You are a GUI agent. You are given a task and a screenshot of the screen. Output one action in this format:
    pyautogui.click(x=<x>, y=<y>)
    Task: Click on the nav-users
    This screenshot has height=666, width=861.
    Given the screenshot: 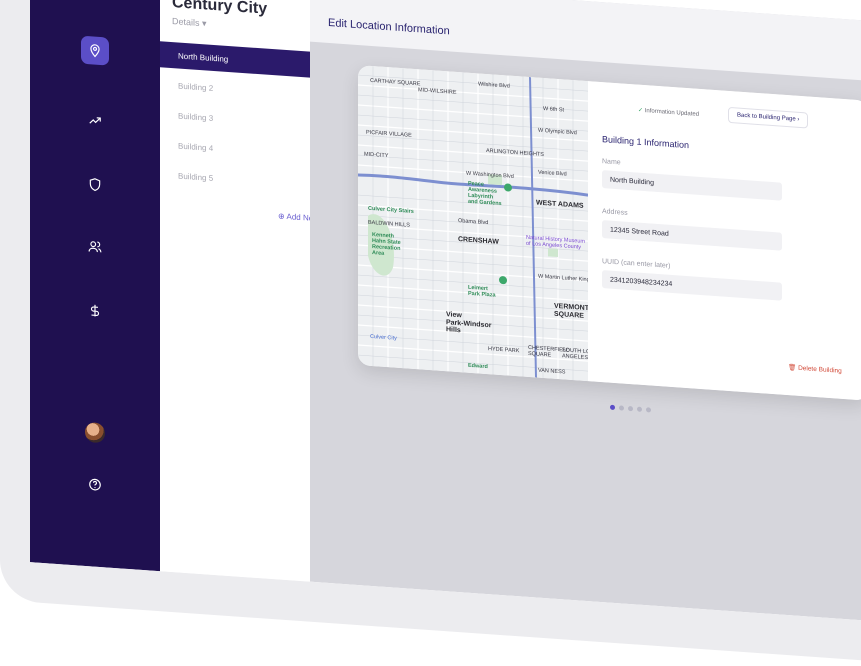 What is the action you would take?
    pyautogui.click(x=95, y=246)
    